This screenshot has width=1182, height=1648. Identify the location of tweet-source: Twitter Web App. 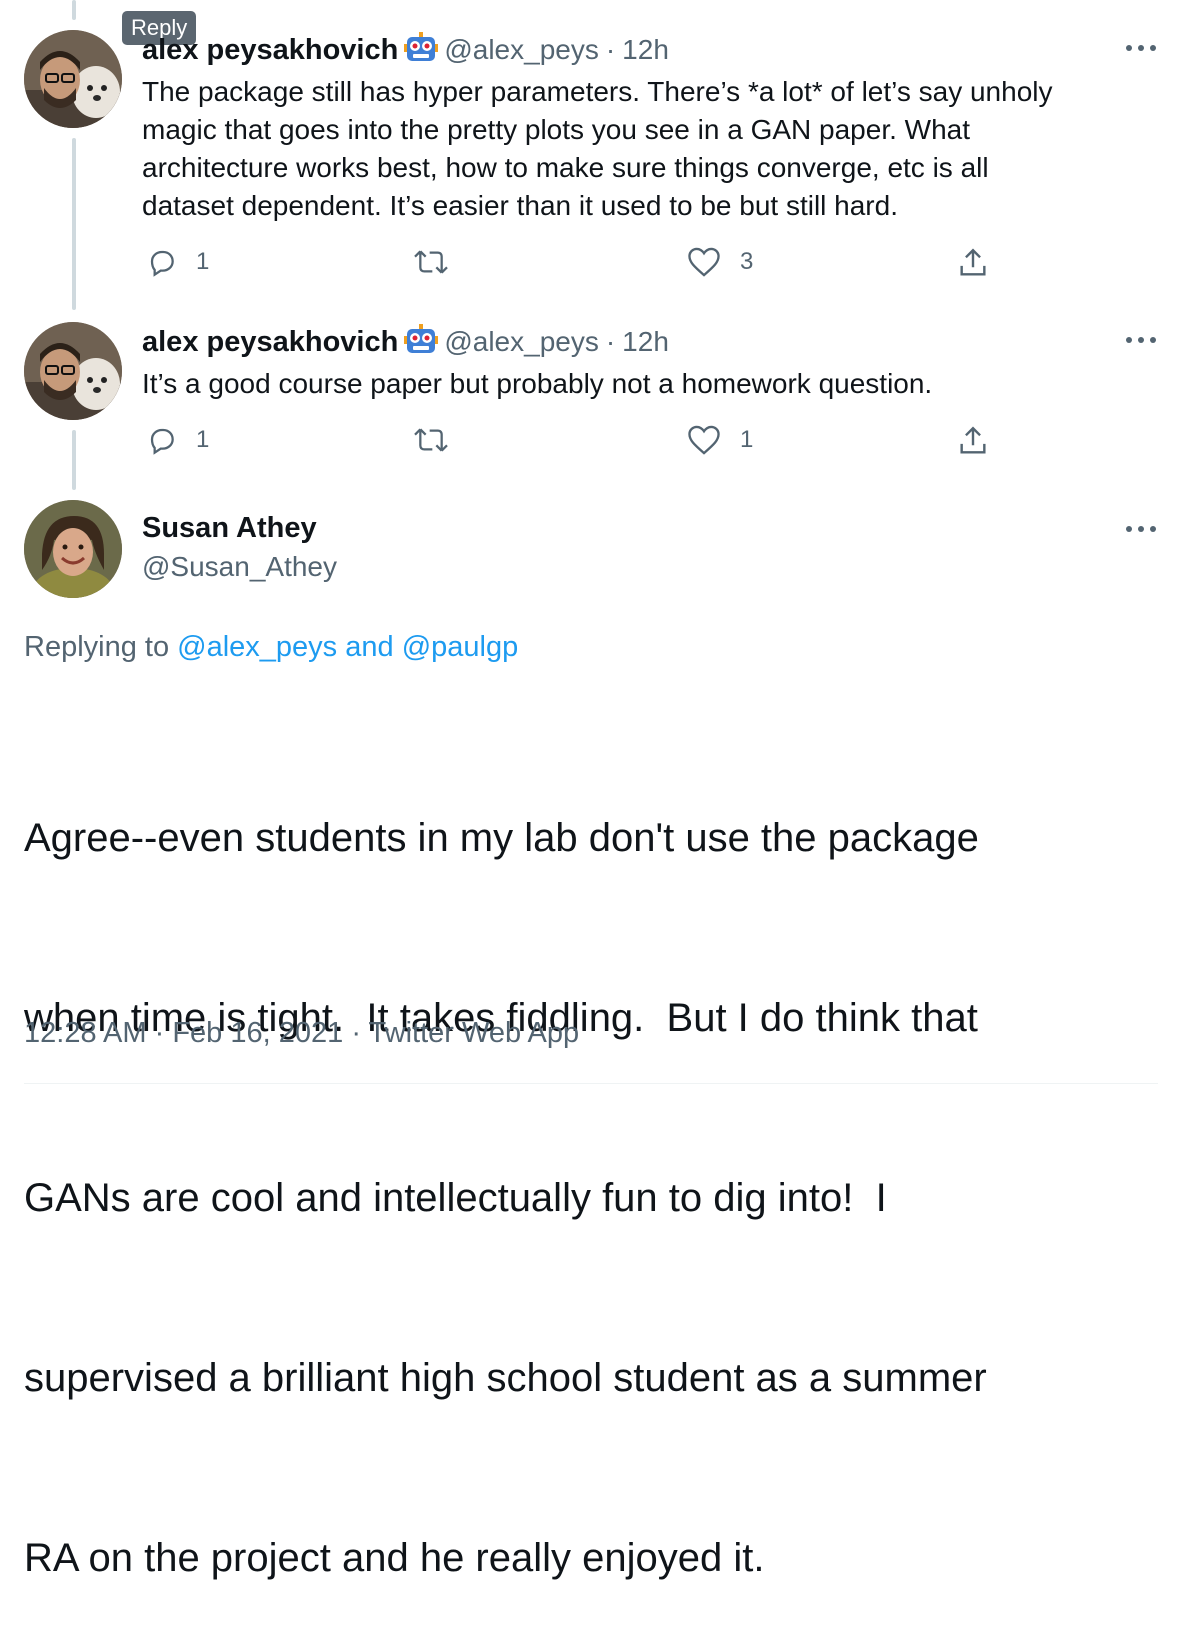
(474, 1033).